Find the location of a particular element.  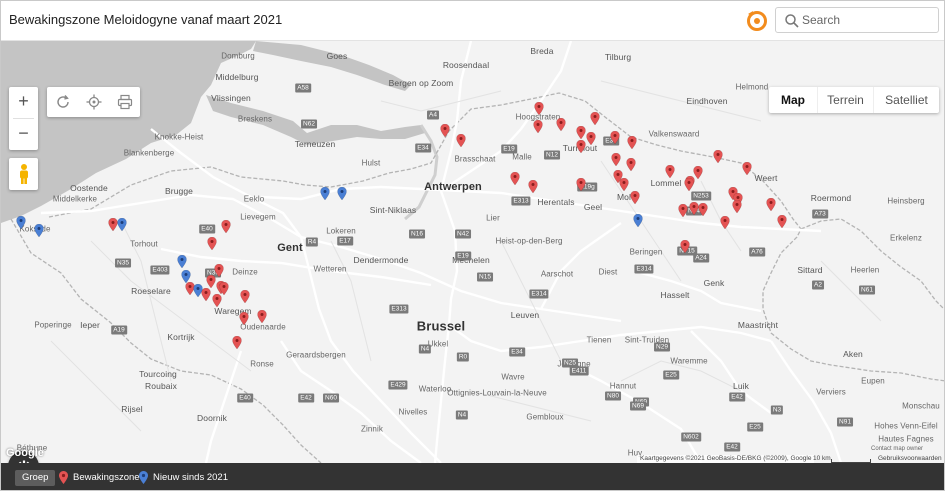

place-label-heistopdenberg: Heist-op-den-Berg is located at coordinates (529, 241).